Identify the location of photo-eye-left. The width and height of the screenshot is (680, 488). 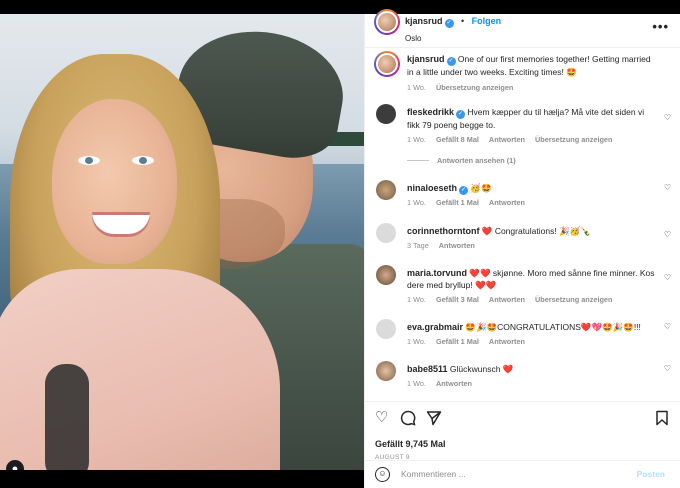
(89, 160).